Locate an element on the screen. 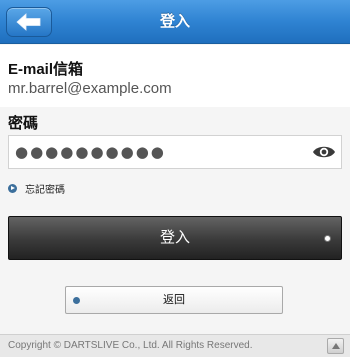 The image size is (350, 357). arrow-left-icon is located at coordinates (28, 22).